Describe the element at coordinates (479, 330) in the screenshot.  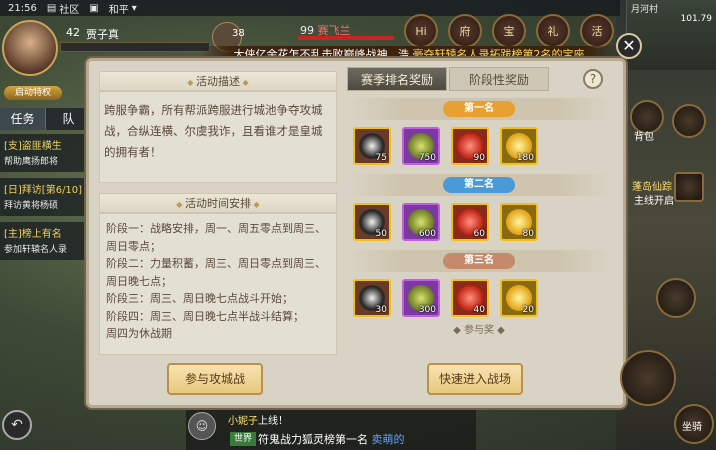
I see `participation-reward-header: ◆ 参与奖 ◆` at that location.